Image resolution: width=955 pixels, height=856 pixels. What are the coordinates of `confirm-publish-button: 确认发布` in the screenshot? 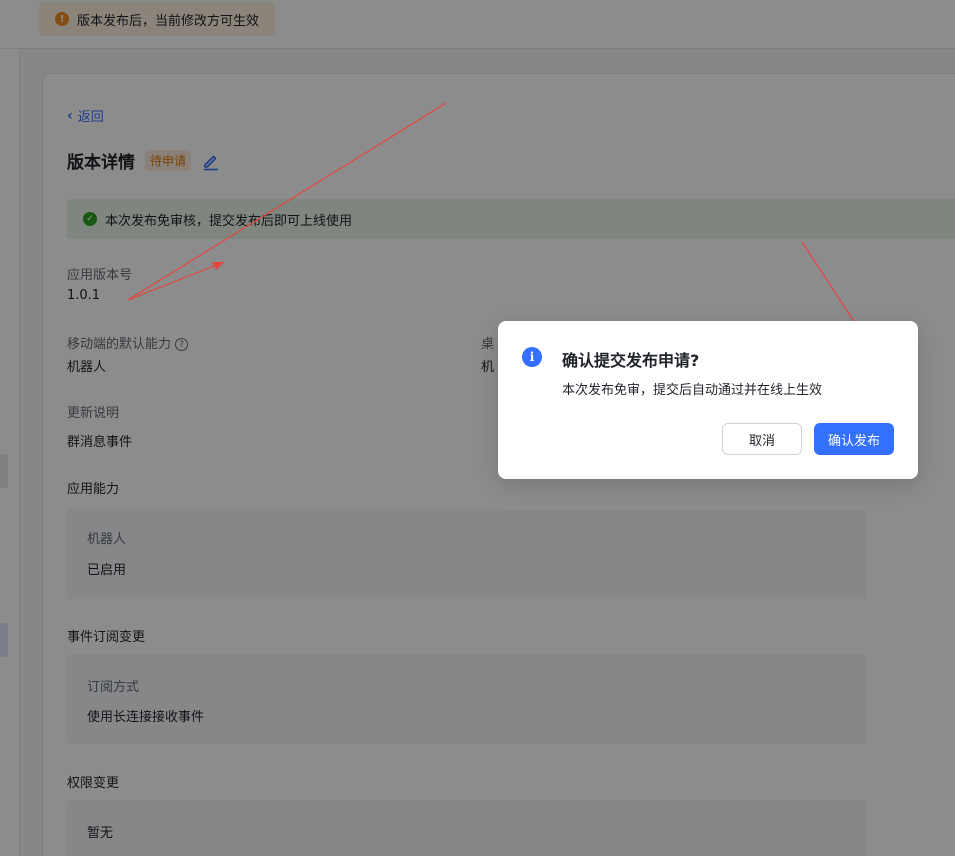 It's located at (854, 439).